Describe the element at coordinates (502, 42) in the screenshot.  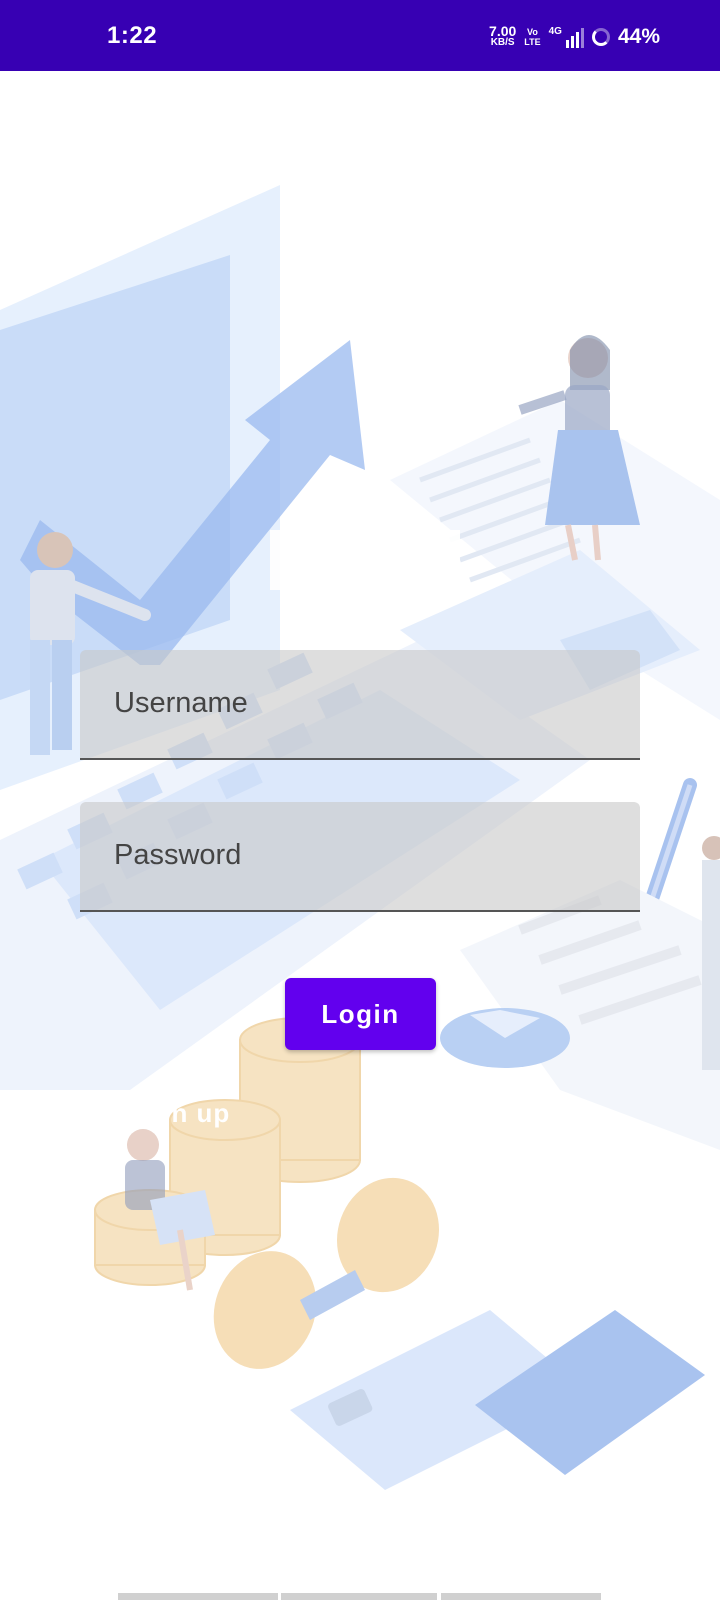
I see `network-speed-unit: KB/S` at that location.